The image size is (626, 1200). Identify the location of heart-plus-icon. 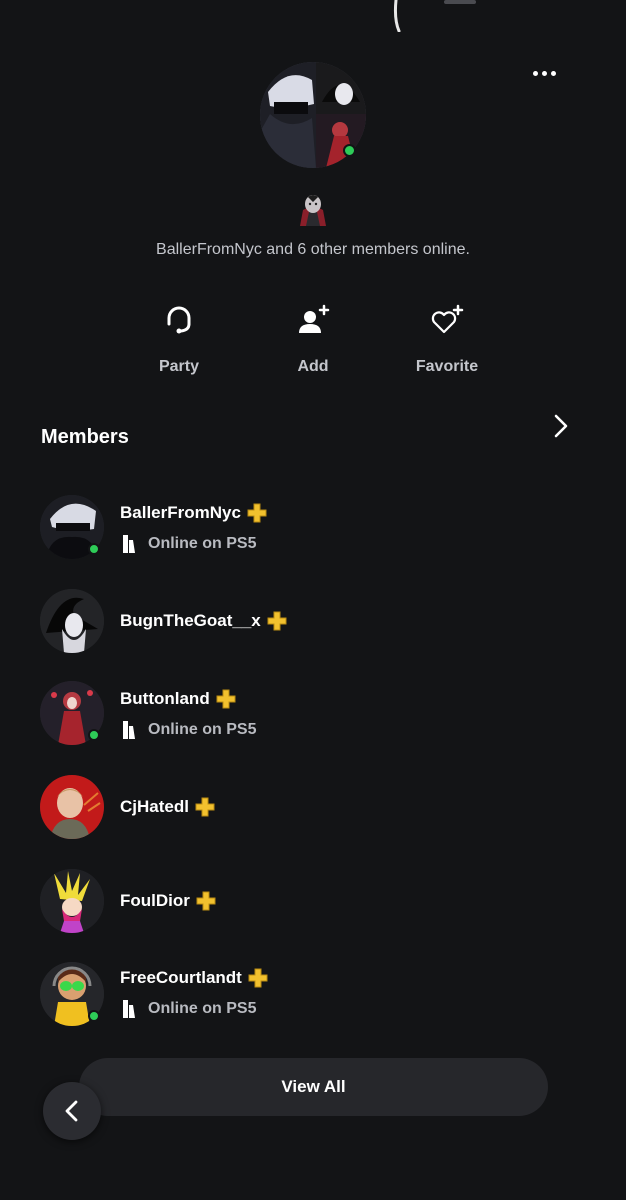
(447, 319).